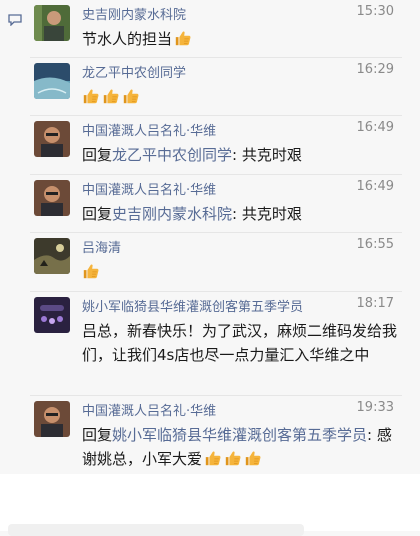 The width and height of the screenshot is (420, 536). I want to click on comment-text: 回复龙乙平中农创同学: 共克时艰, so click(242, 155).